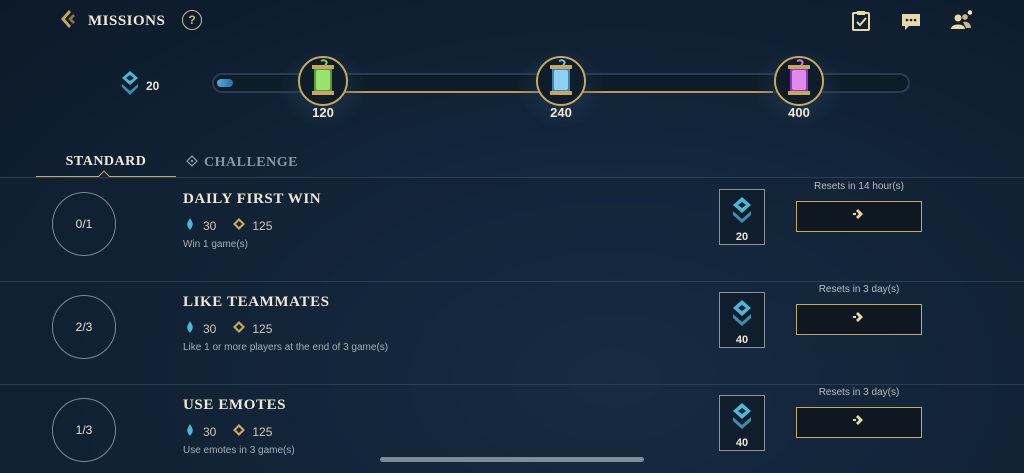 This screenshot has width=1024, height=473. I want to click on reset-timer: Resets in 14 hour(s), so click(859, 186).